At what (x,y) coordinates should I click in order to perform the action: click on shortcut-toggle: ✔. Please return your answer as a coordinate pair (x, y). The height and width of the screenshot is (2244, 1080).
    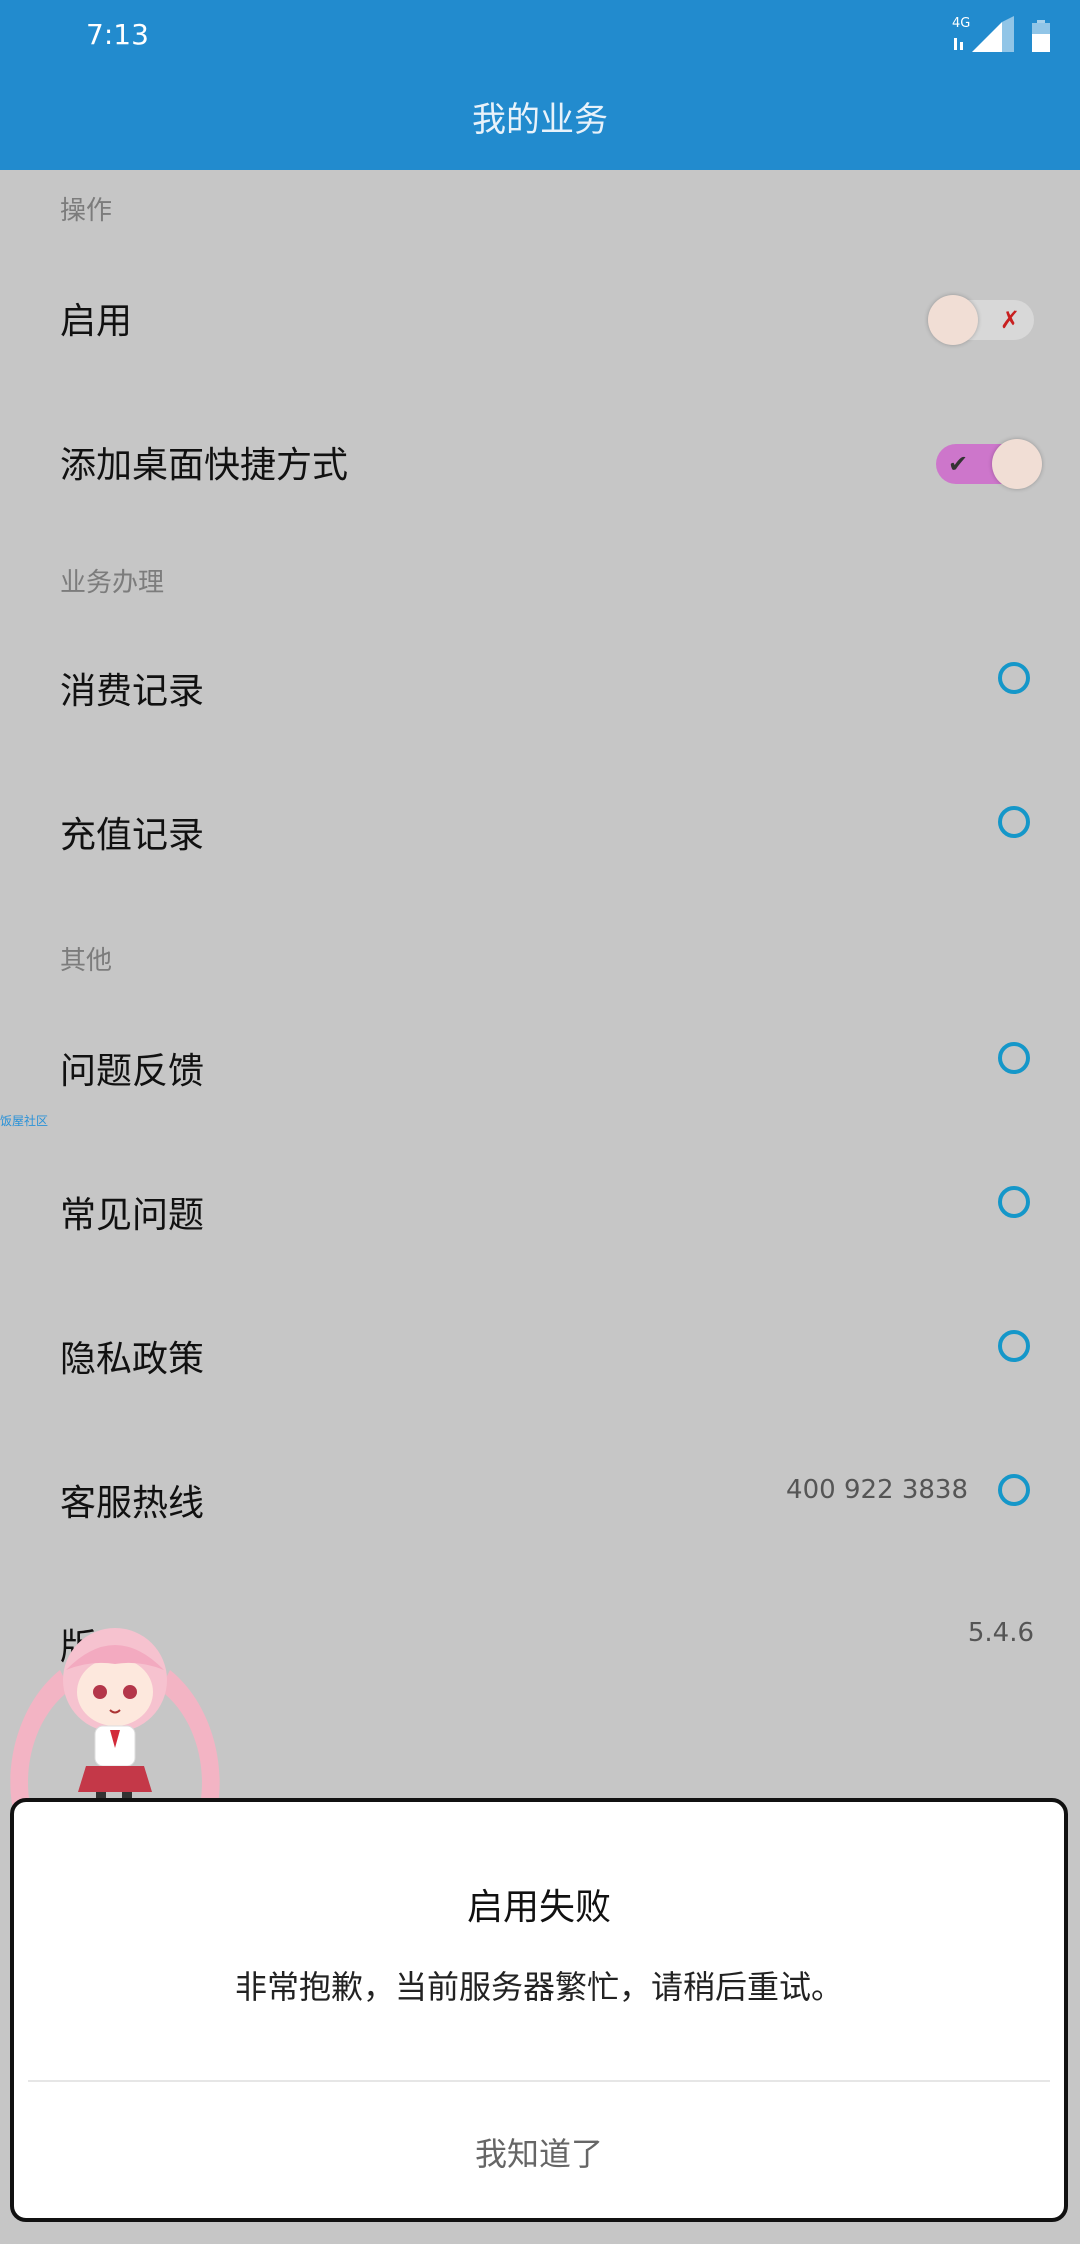
    Looking at the image, I should click on (989, 464).